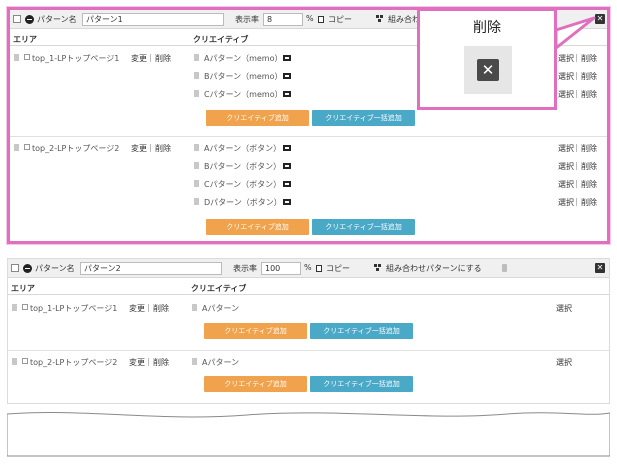 The image size is (617, 464). What do you see at coordinates (434, 268) in the screenshot?
I see `combo-button: 組み合わせパターンにする` at bounding box center [434, 268].